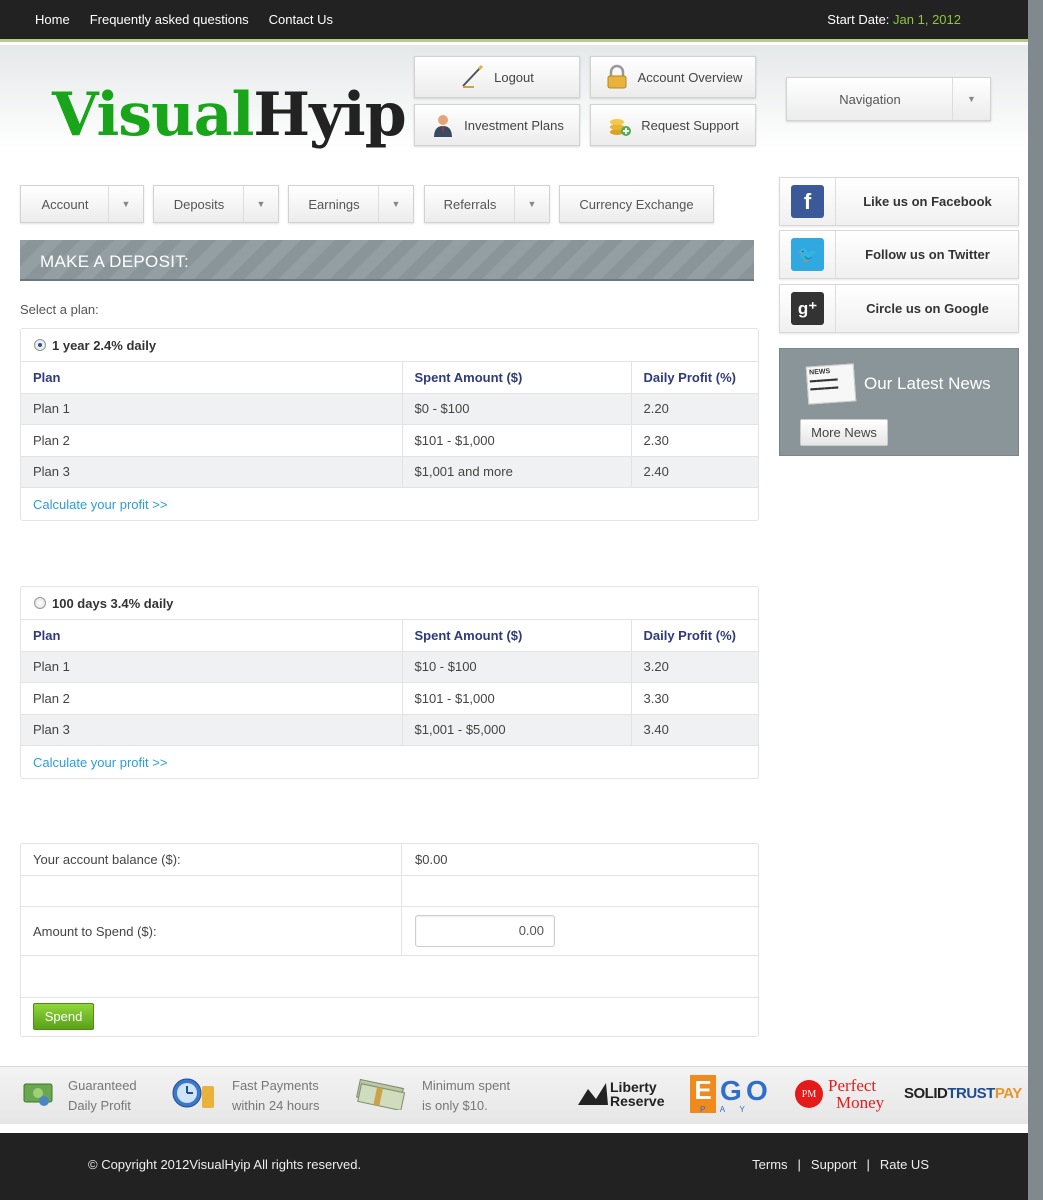 The image size is (1043, 1200). I want to click on account-overview-button: Account Overview, so click(673, 77).